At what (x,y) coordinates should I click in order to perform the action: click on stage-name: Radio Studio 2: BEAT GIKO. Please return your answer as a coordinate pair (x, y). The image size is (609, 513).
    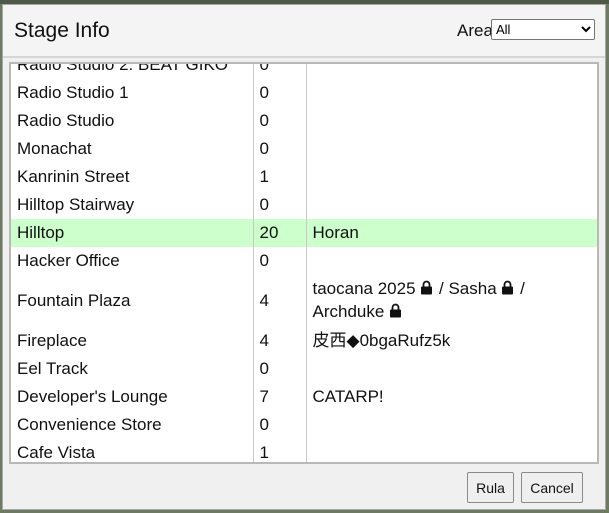
    Looking at the image, I should click on (132, 71).